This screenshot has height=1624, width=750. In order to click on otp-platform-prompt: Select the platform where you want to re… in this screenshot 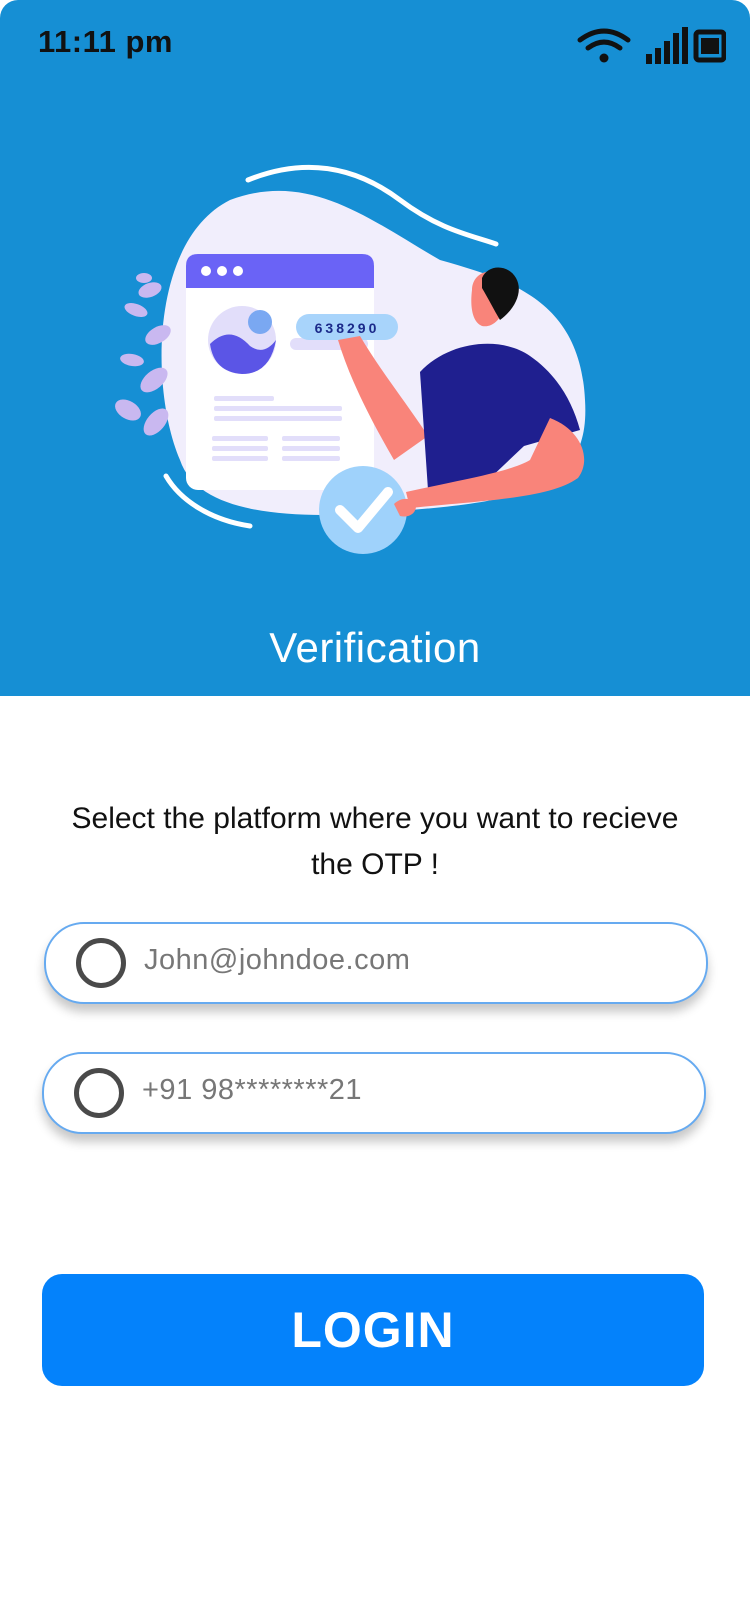, I will do `click(375, 841)`.